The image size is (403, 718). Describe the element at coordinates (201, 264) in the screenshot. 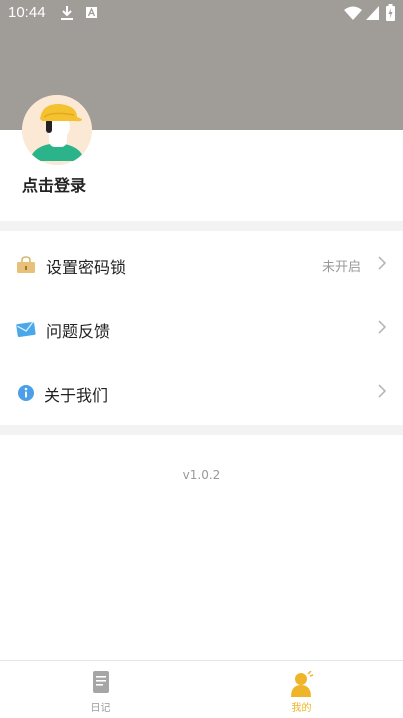

I see `menu-item-password-lock: 设置密码锁 未开启` at that location.